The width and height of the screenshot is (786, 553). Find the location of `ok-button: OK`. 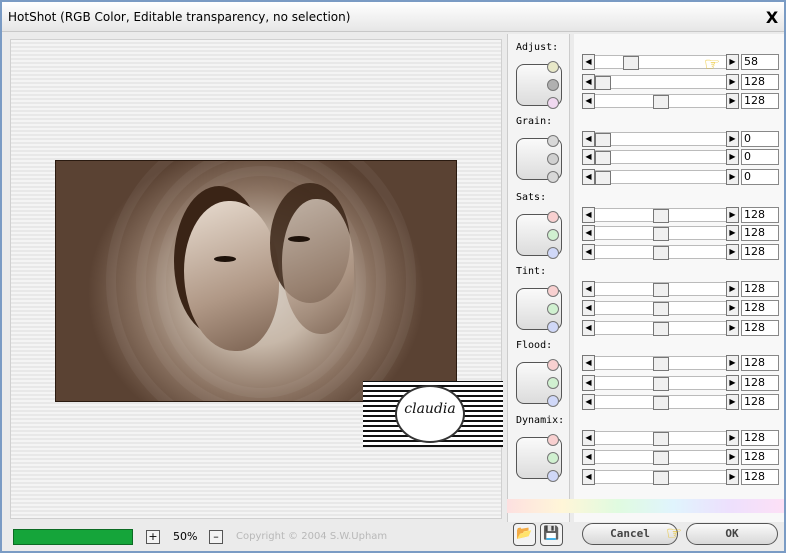

ok-button: OK is located at coordinates (732, 534).